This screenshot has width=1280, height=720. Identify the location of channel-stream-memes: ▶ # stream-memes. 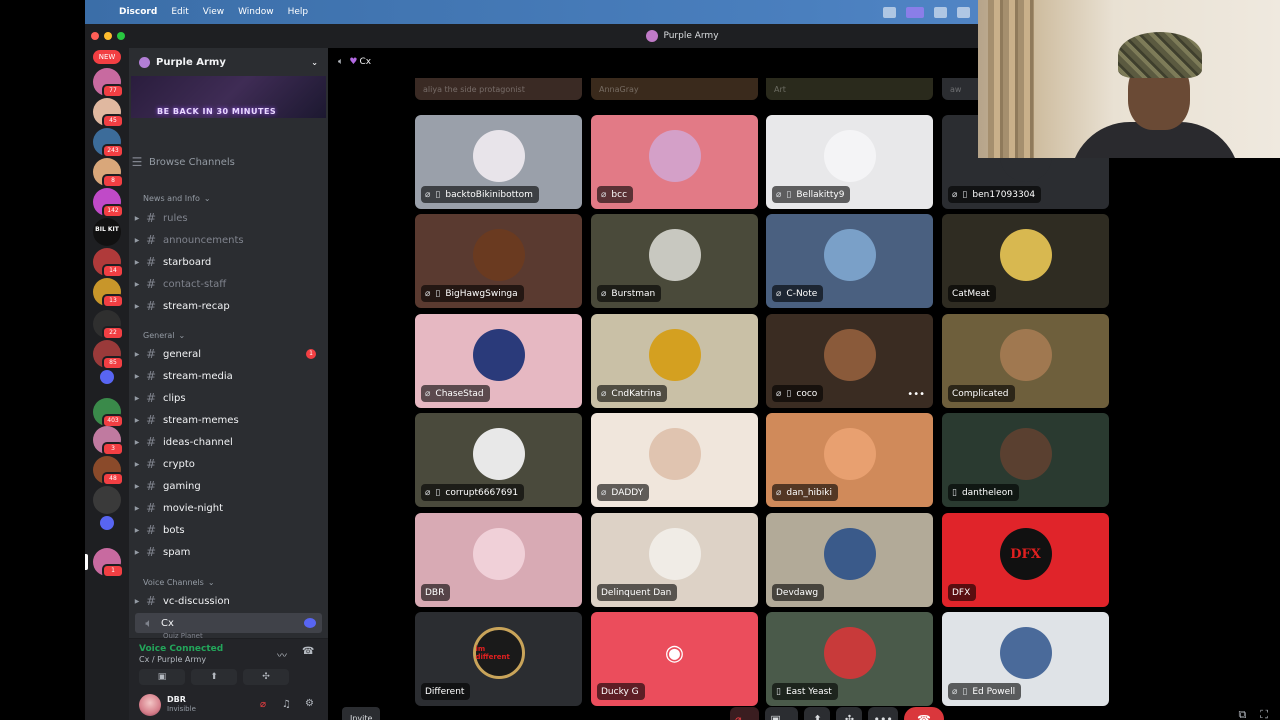
(228, 420).